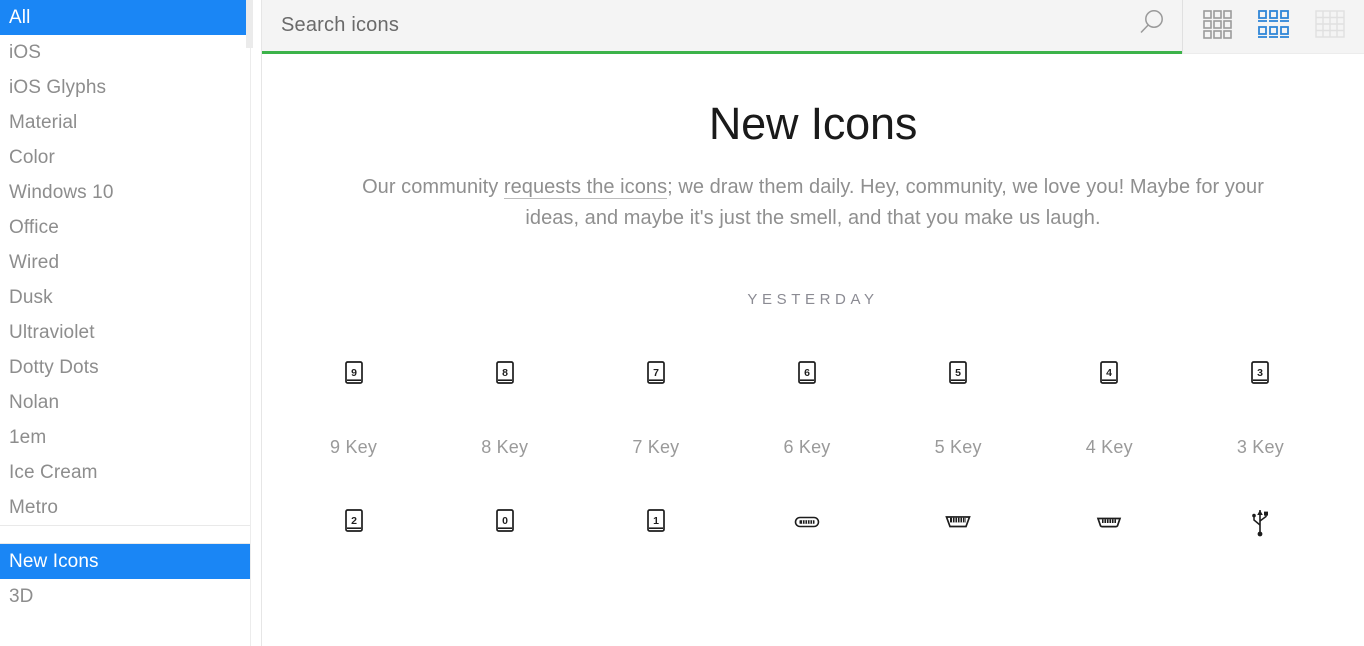 The image size is (1364, 646). I want to click on sidebar-item-ultraviolet: Ultraviolet, so click(125, 332).